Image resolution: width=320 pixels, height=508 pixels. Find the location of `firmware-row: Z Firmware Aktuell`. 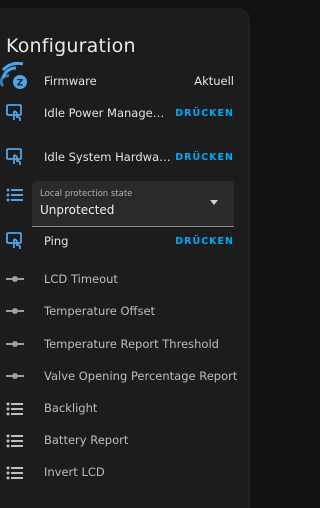

firmware-row: Z Firmware Aktuell is located at coordinates (124, 78).